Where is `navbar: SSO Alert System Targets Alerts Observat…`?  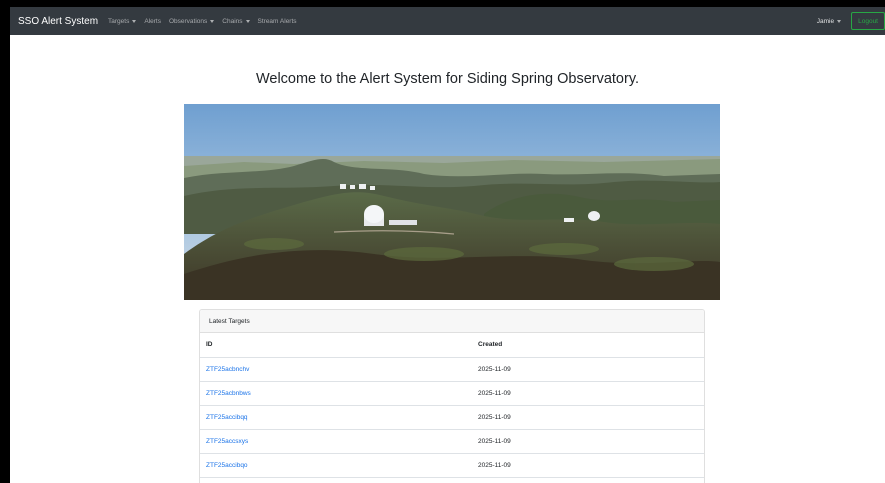
navbar: SSO Alert System Targets Alerts Observat… is located at coordinates (447, 21).